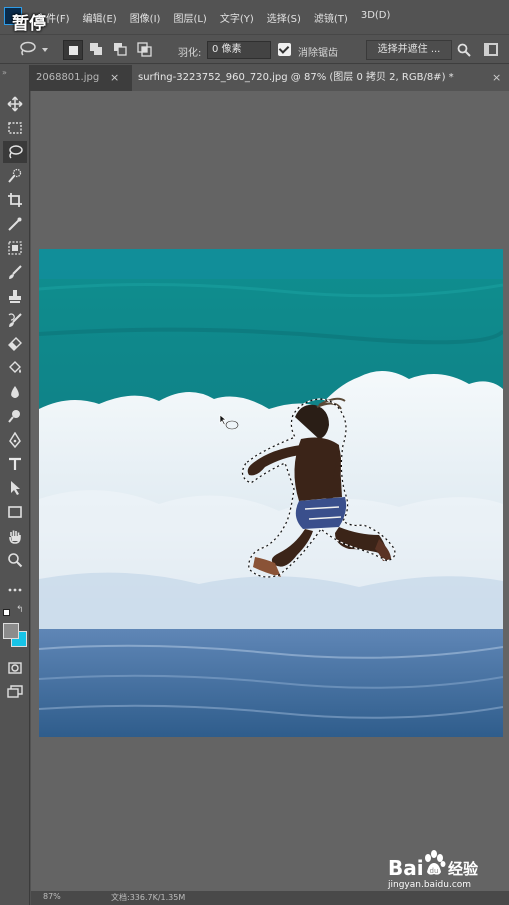 The height and width of the screenshot is (905, 509). I want to click on quick-selection-icon, so click(15, 175).